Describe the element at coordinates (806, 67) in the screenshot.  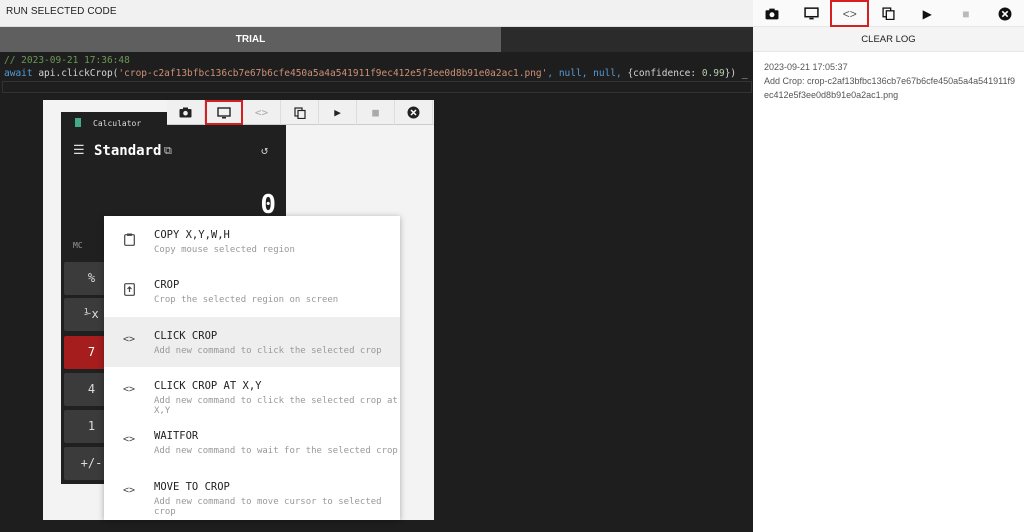
I see `log-timestamp: 2023-09-21 17:05:37` at that location.